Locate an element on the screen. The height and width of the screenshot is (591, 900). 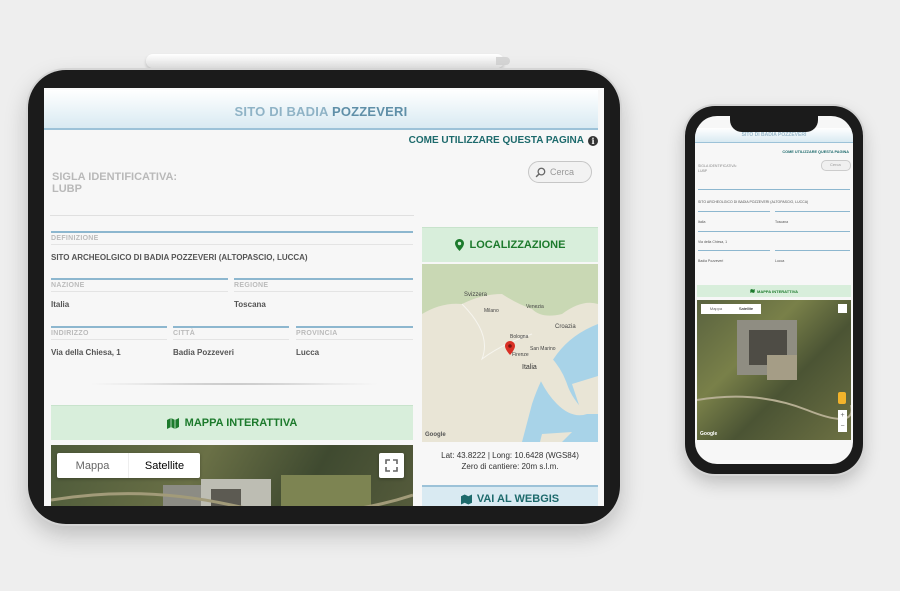
fullscreen-button is located at coordinates (391, 465).